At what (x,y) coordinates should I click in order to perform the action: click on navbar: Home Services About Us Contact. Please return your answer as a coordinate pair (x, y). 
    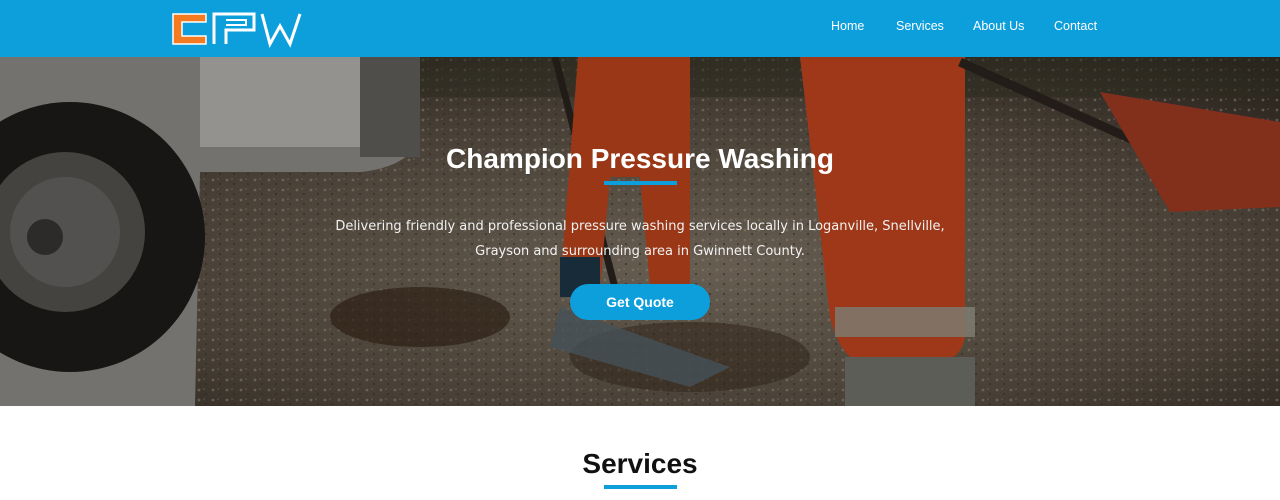
    Looking at the image, I should click on (640, 28).